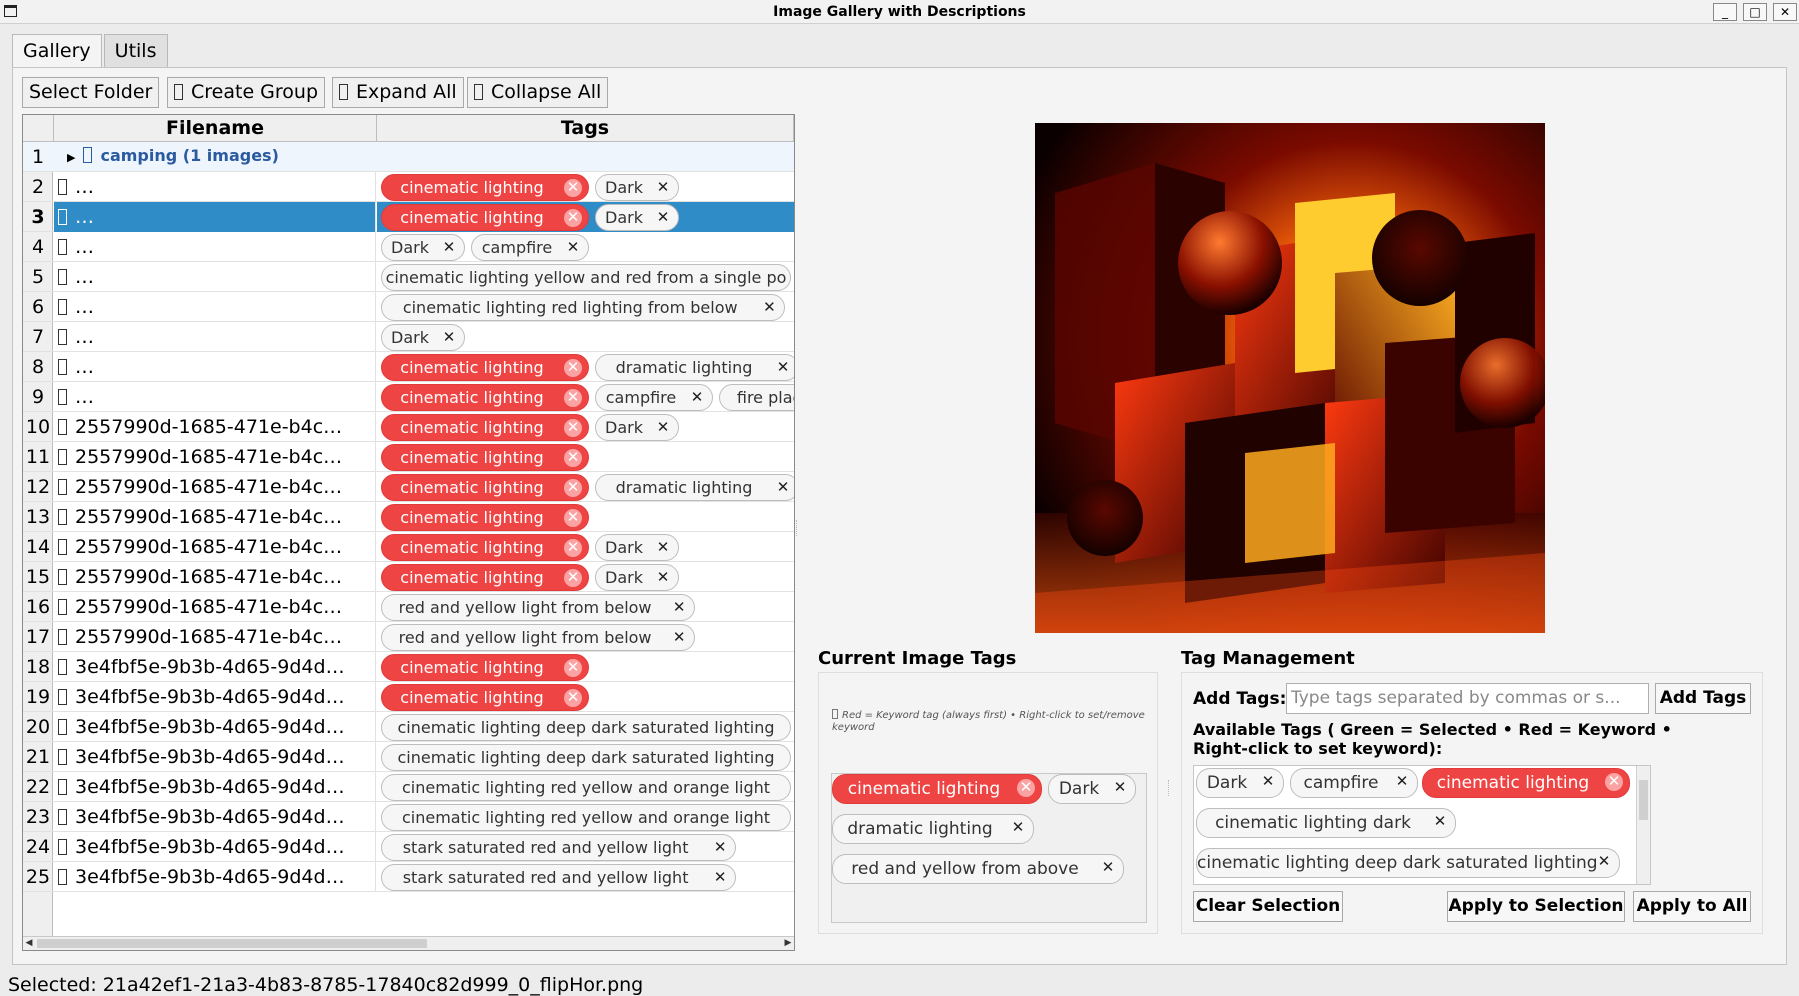 This screenshot has height=996, width=1799. What do you see at coordinates (585, 337) in the screenshot?
I see `tags-cell: Dark ✕` at bounding box center [585, 337].